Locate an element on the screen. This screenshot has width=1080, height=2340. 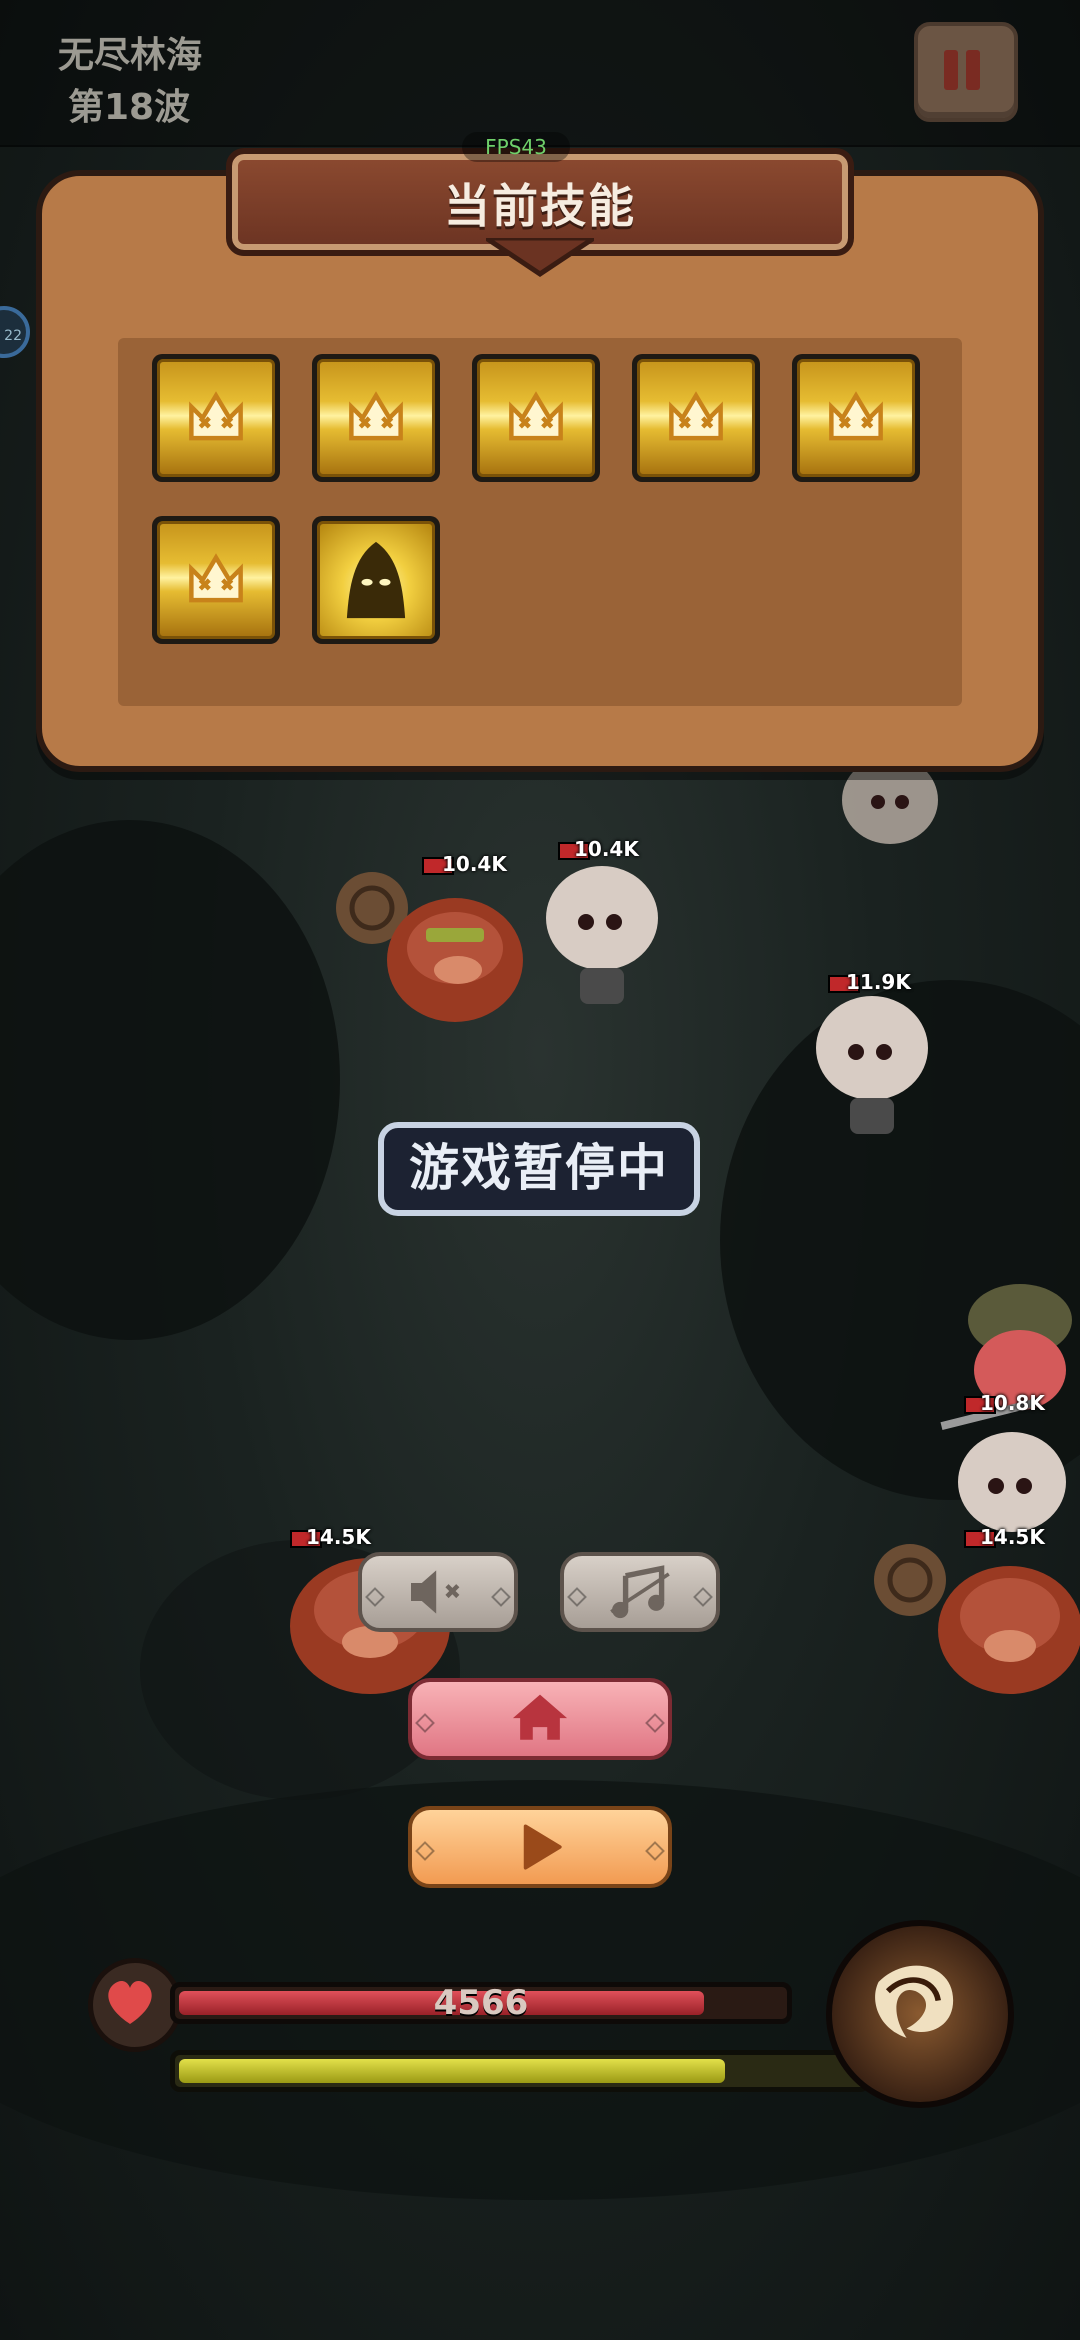
player-xp-bar is located at coordinates (520, 2071).